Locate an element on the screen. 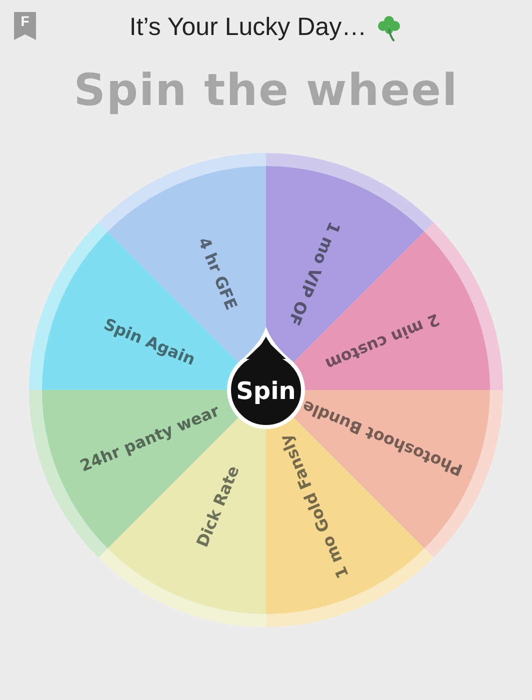 The image size is (532, 700). heading: Spin the wheel is located at coordinates (266, 91).